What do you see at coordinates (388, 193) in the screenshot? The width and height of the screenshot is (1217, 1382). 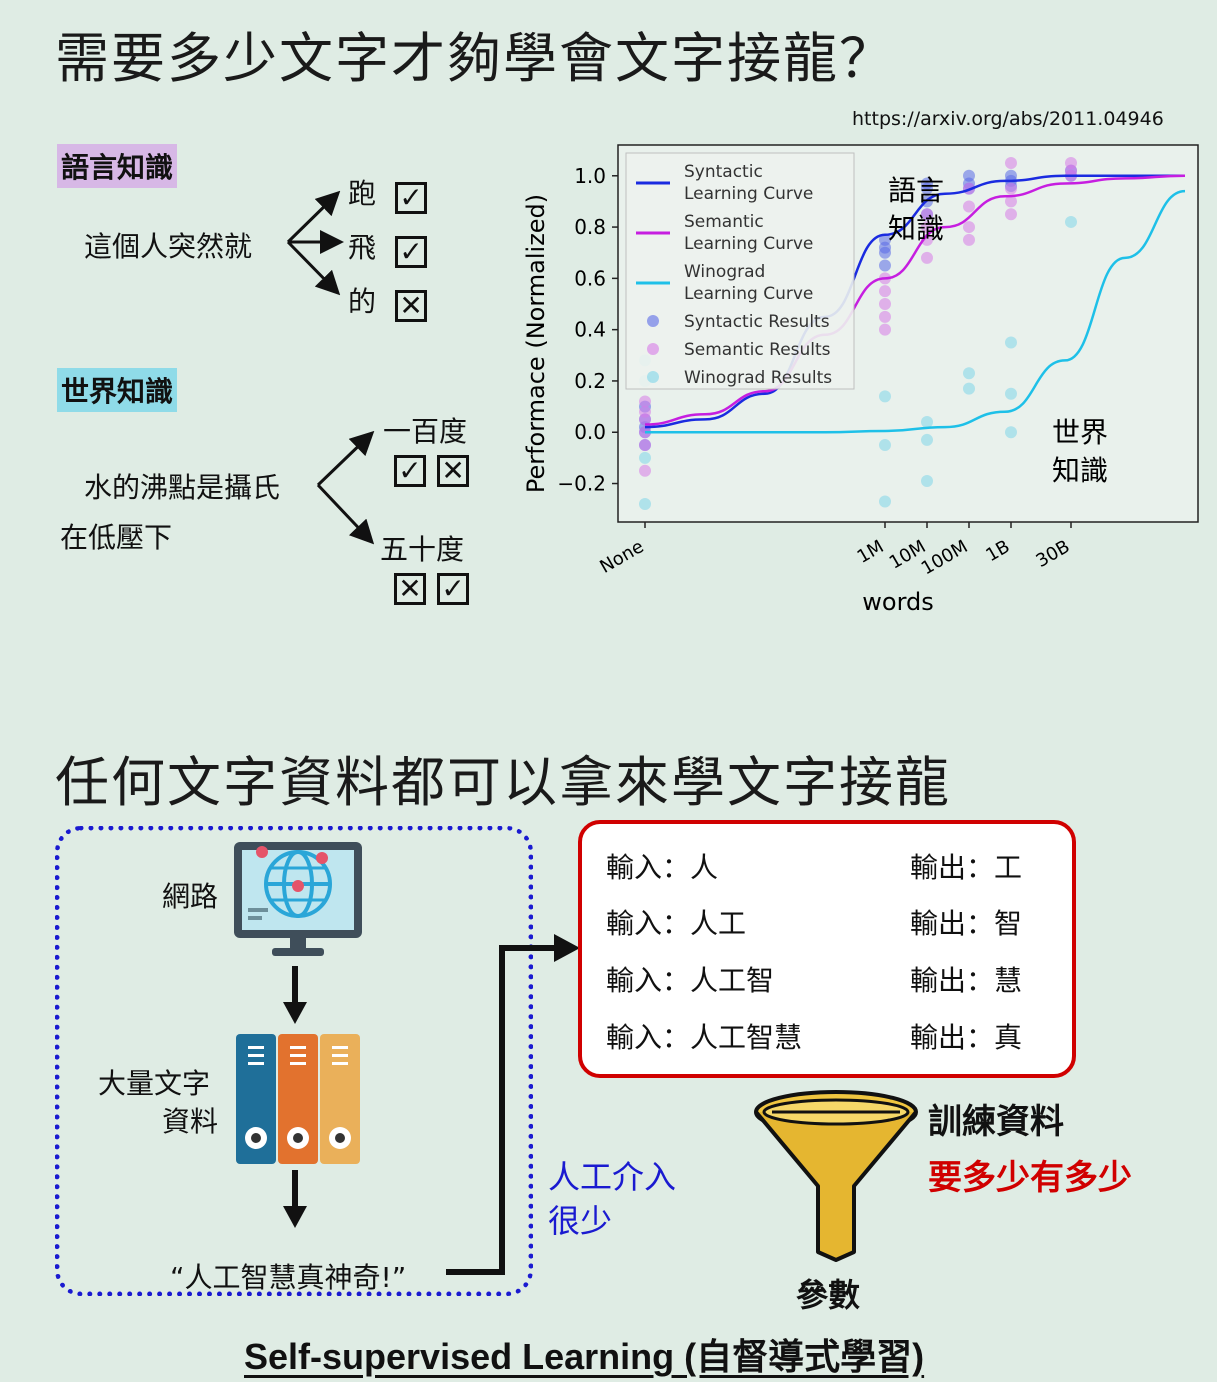 I see `language-option-1: 跑 ✓` at bounding box center [388, 193].